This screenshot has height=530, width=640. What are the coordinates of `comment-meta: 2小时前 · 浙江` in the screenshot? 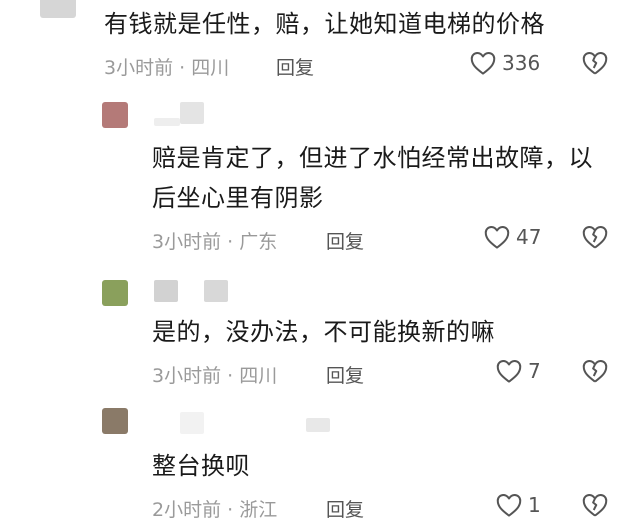 It's located at (214, 508).